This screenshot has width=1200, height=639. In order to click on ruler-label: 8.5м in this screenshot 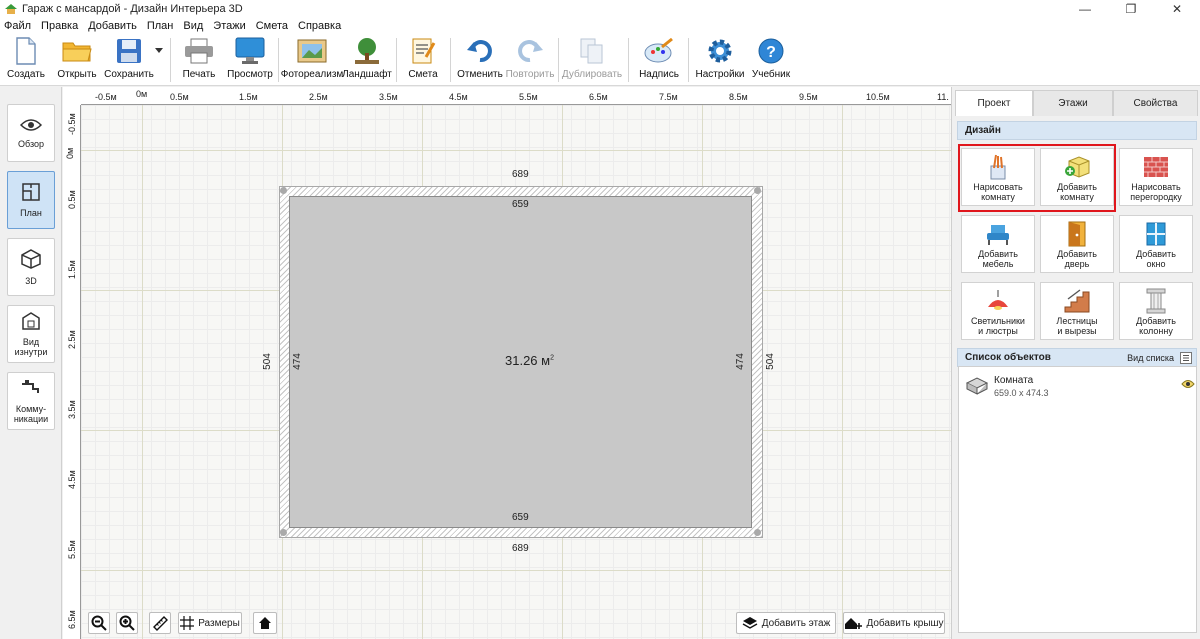, I will do `click(738, 97)`.